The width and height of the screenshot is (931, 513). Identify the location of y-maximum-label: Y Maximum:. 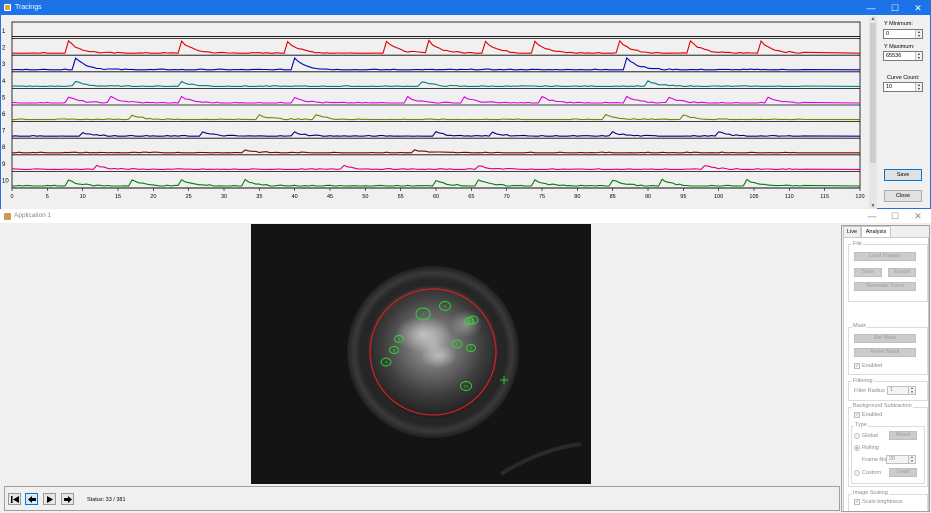
(899, 47).